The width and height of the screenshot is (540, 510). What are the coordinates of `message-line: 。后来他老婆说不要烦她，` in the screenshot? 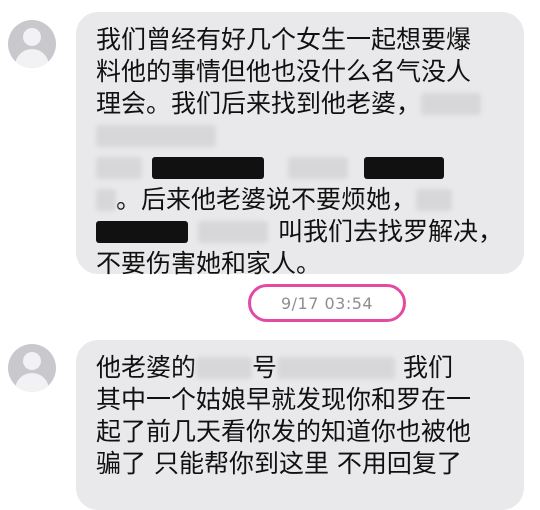 It's located at (301, 200).